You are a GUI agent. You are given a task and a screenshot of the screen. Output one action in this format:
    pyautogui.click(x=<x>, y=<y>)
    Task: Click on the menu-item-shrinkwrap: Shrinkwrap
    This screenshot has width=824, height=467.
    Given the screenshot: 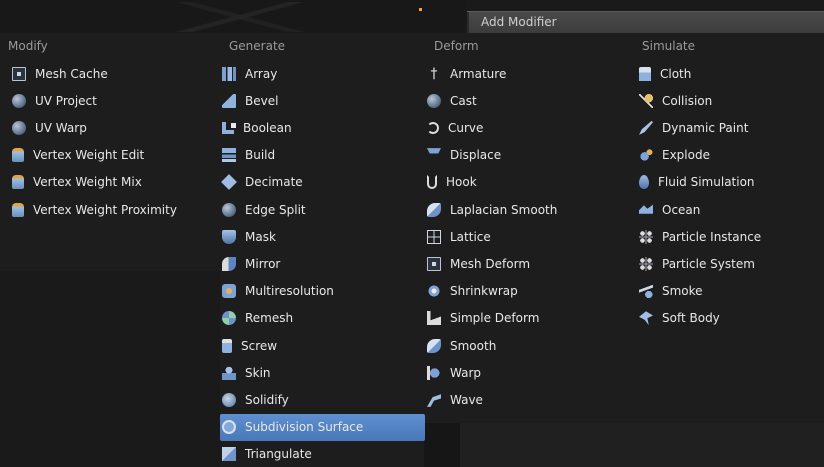 What is the action you would take?
    pyautogui.click(x=530, y=291)
    